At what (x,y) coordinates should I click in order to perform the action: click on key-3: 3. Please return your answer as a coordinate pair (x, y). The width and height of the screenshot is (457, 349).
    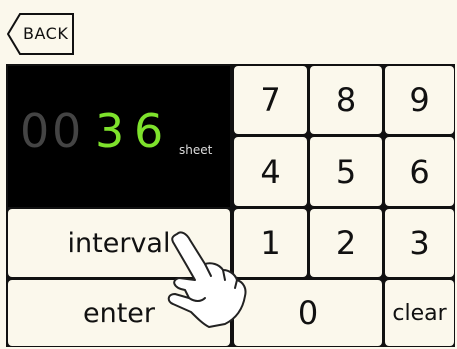
    Looking at the image, I should click on (419, 243).